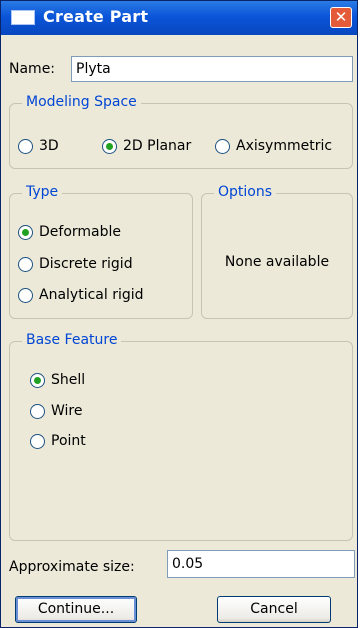 The height and width of the screenshot is (628, 360). Describe the element at coordinates (109, 146) in the screenshot. I see `radio-2d-planar-circle` at that location.